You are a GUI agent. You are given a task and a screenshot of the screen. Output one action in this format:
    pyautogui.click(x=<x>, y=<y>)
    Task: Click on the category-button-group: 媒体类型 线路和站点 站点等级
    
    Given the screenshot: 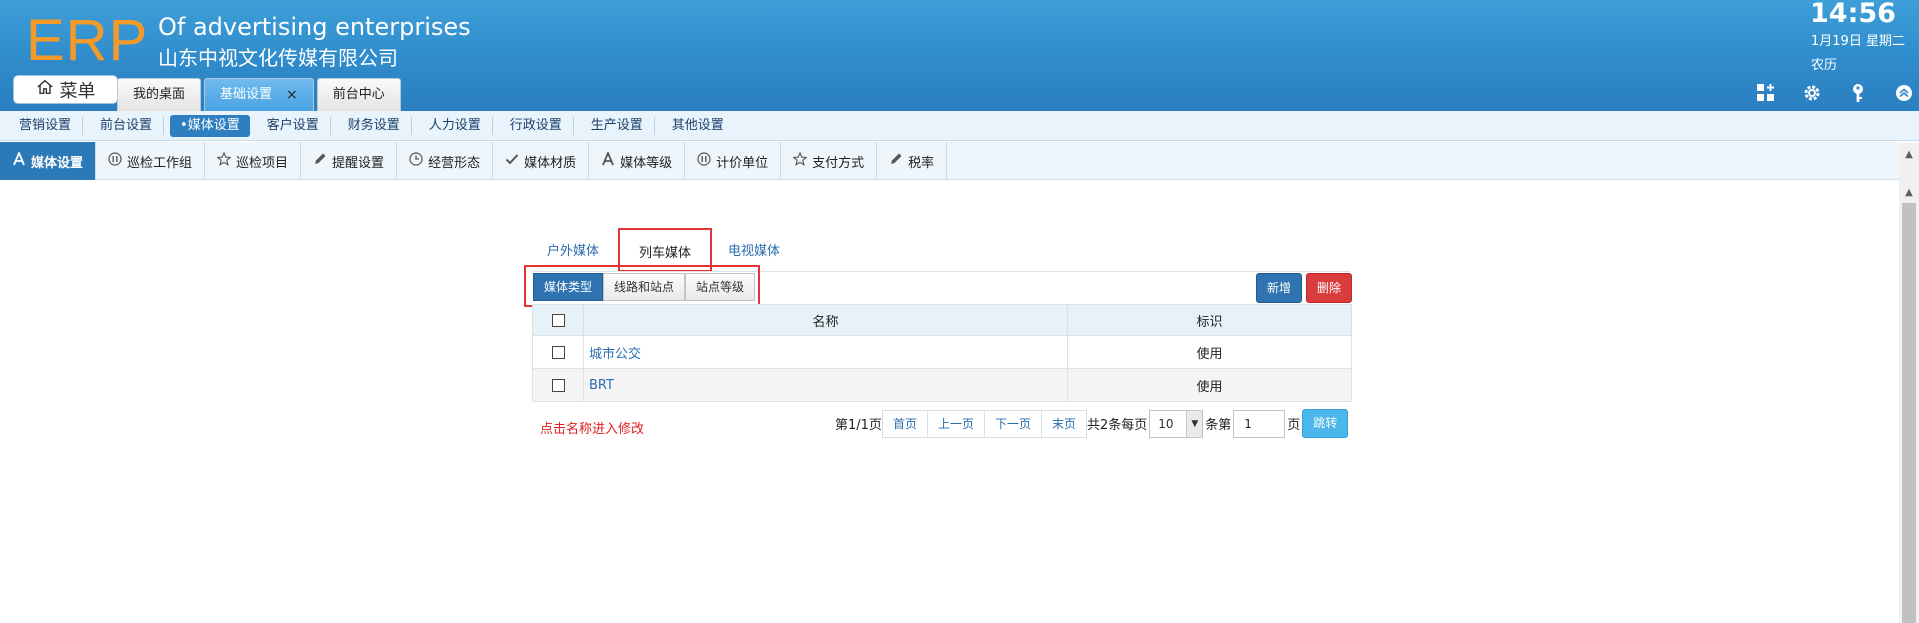 What is the action you would take?
    pyautogui.click(x=644, y=287)
    